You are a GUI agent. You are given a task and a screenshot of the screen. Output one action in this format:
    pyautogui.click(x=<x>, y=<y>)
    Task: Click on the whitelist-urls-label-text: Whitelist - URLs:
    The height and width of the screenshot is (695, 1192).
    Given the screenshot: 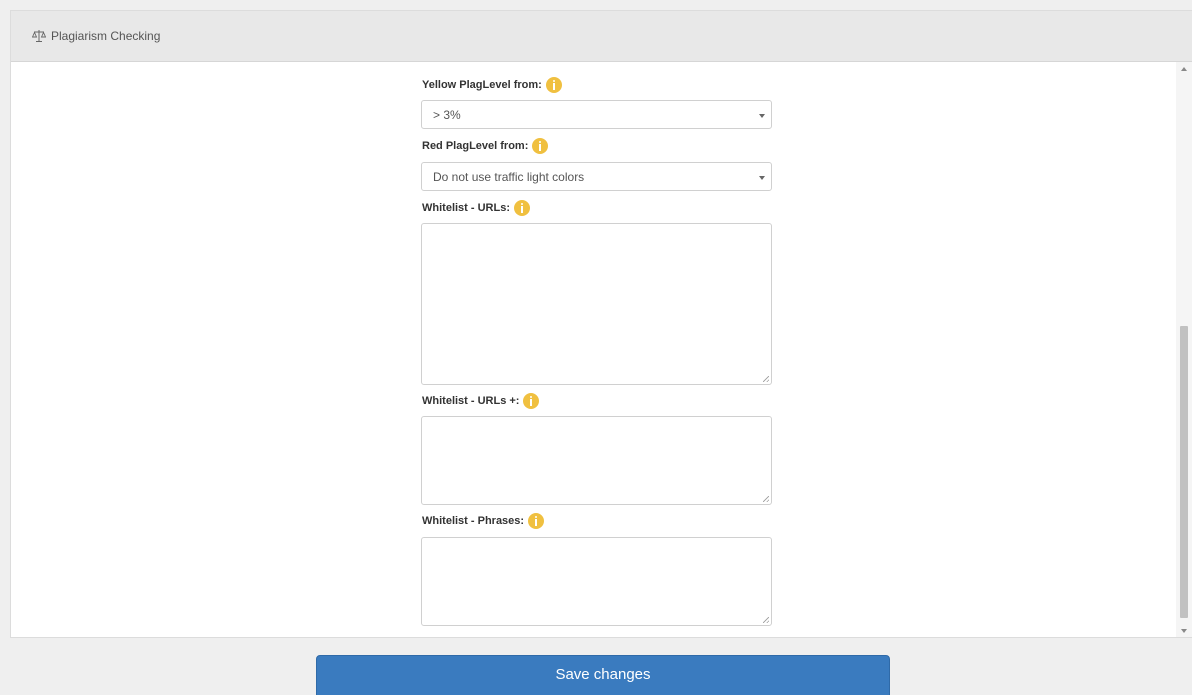 What is the action you would take?
    pyautogui.click(x=466, y=208)
    